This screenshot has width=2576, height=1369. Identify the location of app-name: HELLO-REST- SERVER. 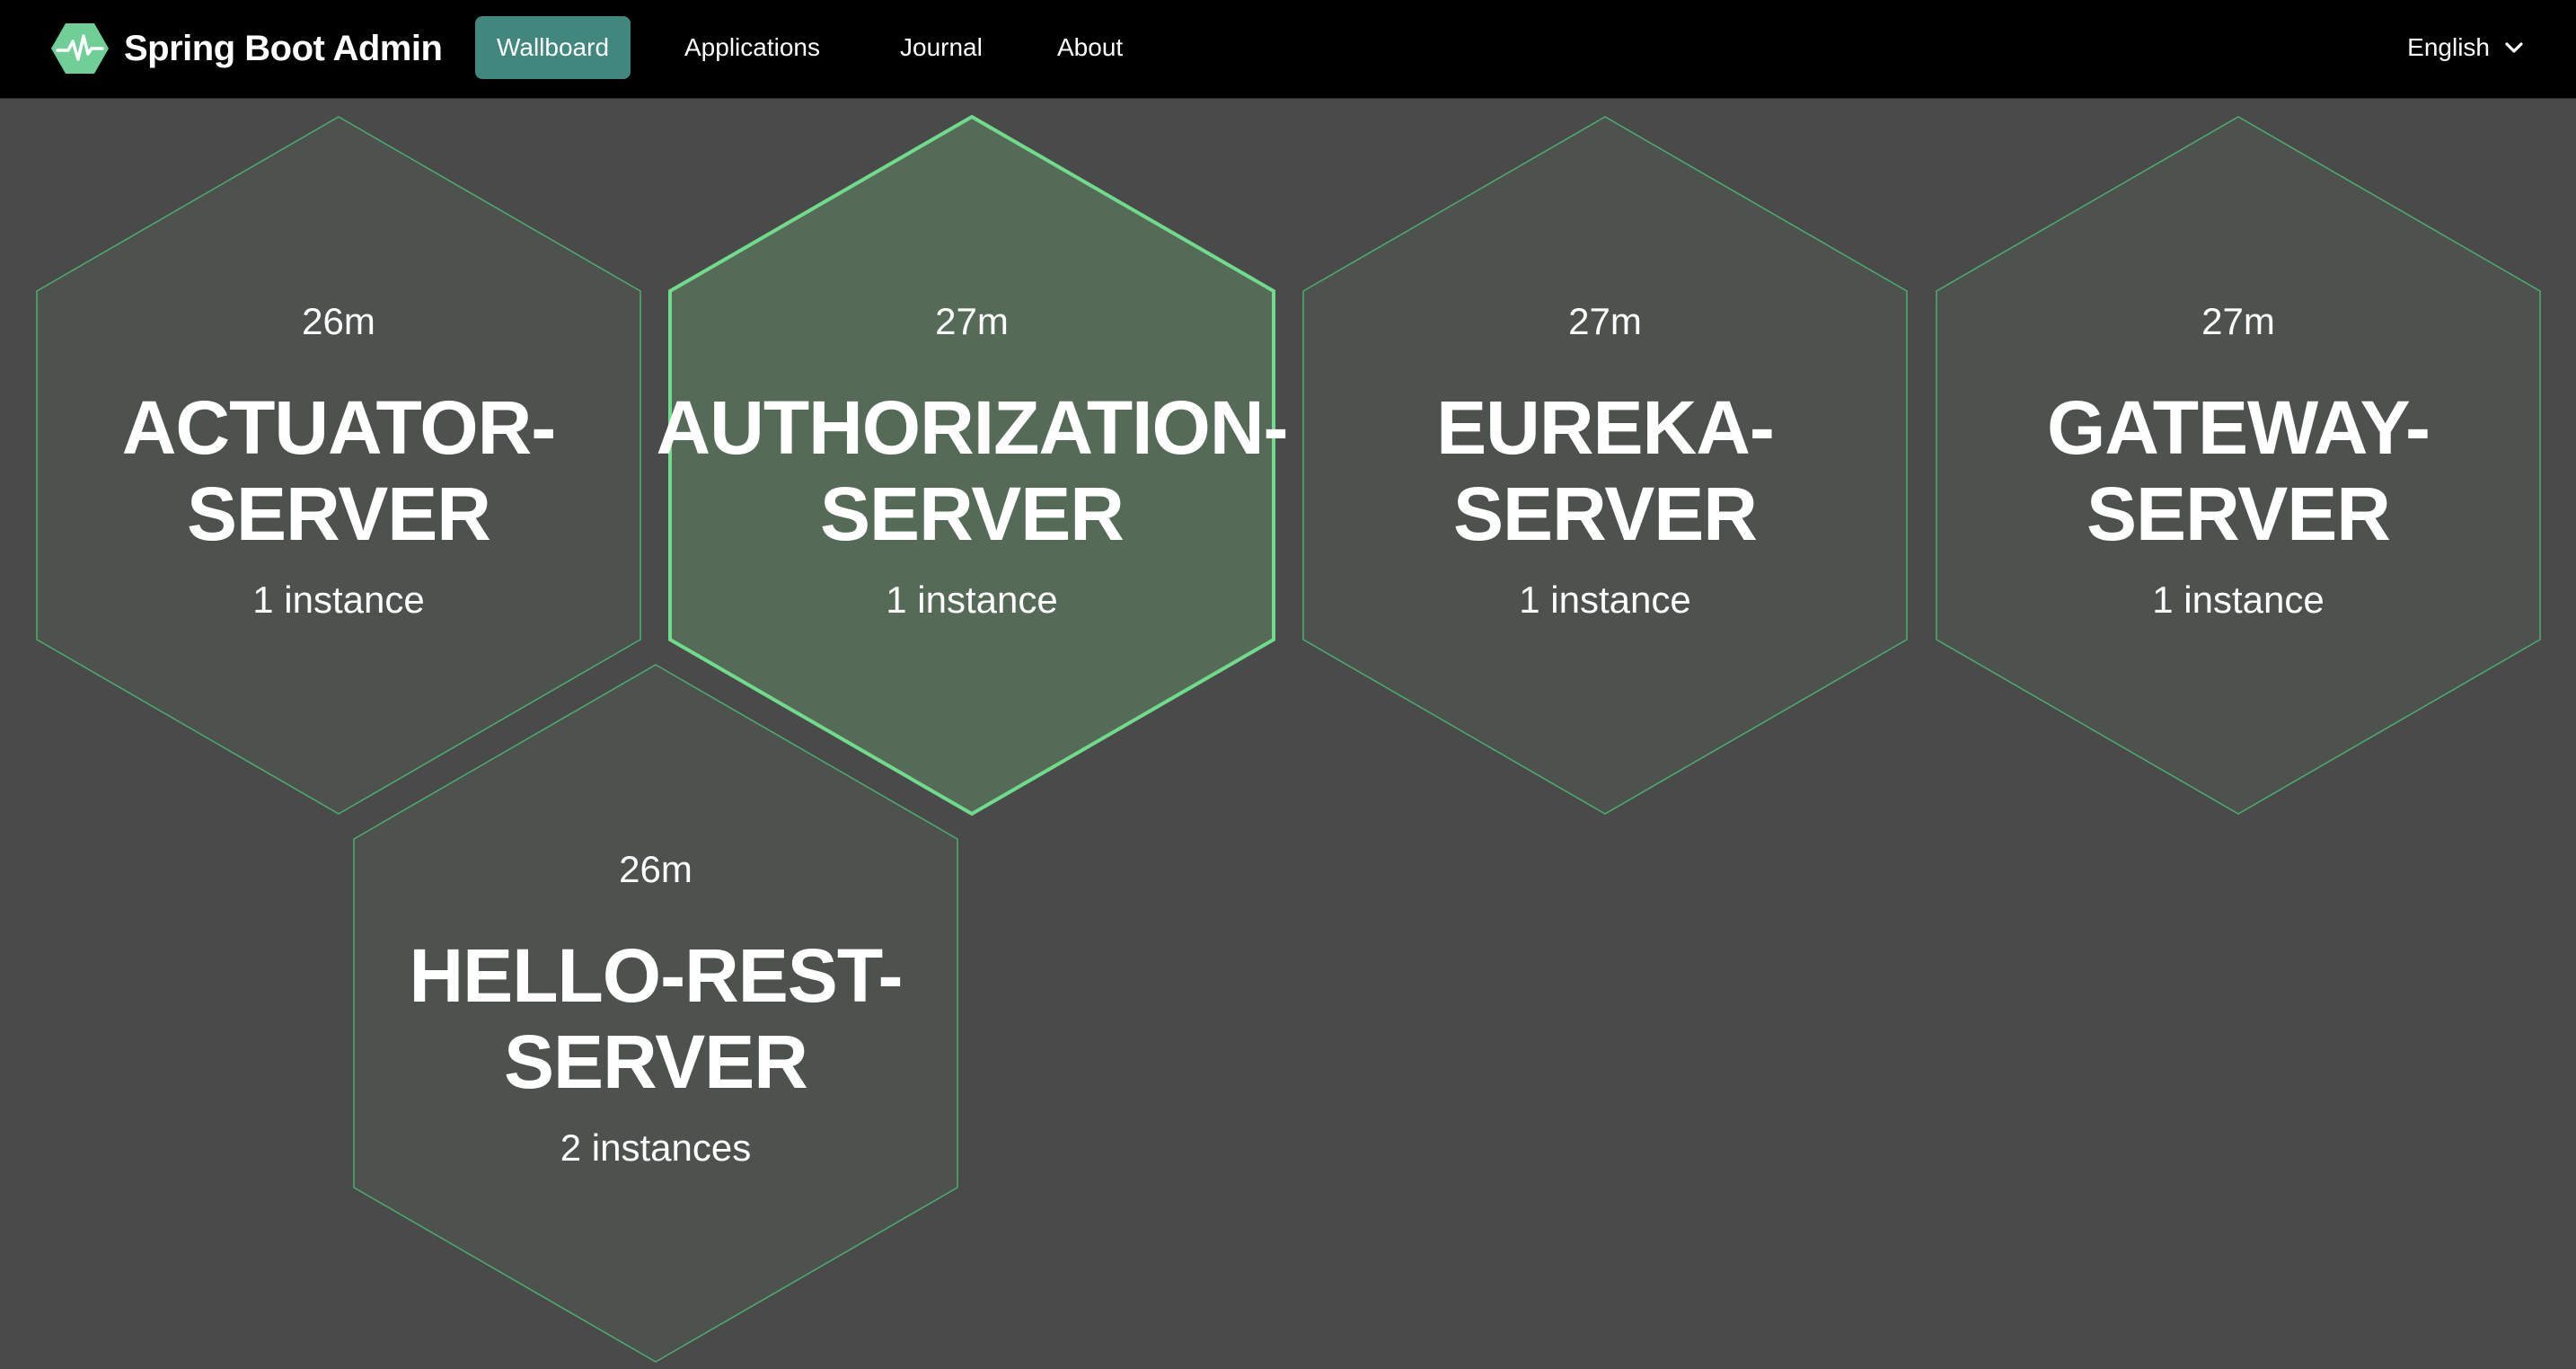
(656, 1019).